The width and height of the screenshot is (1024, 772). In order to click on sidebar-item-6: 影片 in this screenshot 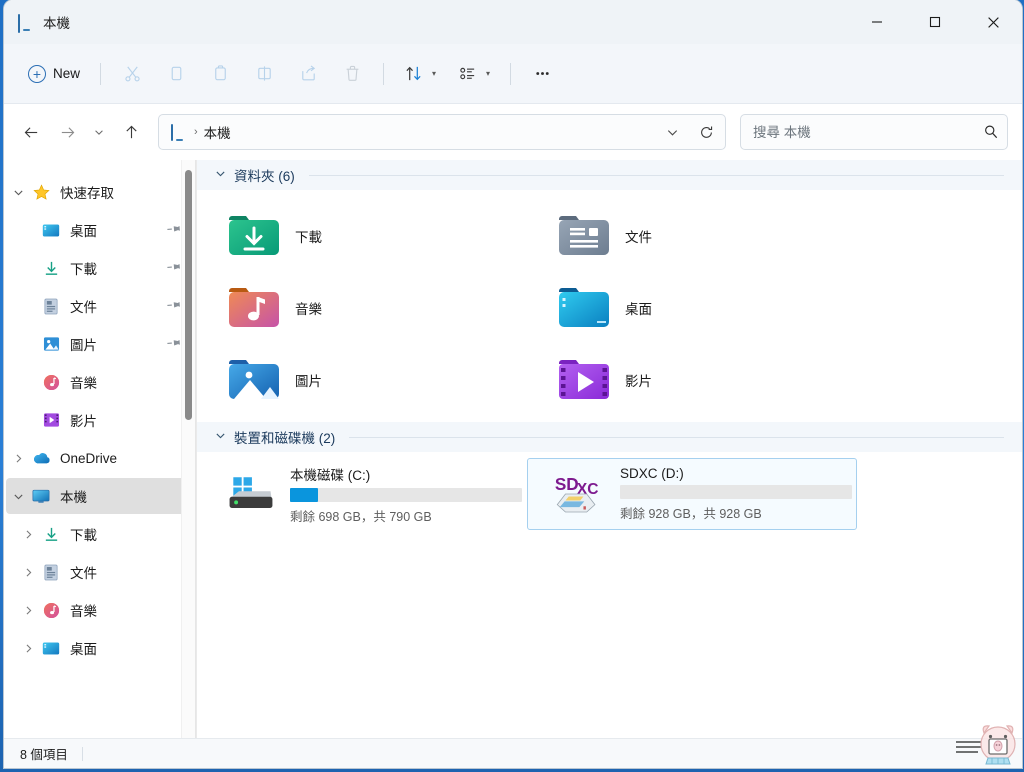, I will do `click(98, 420)`.